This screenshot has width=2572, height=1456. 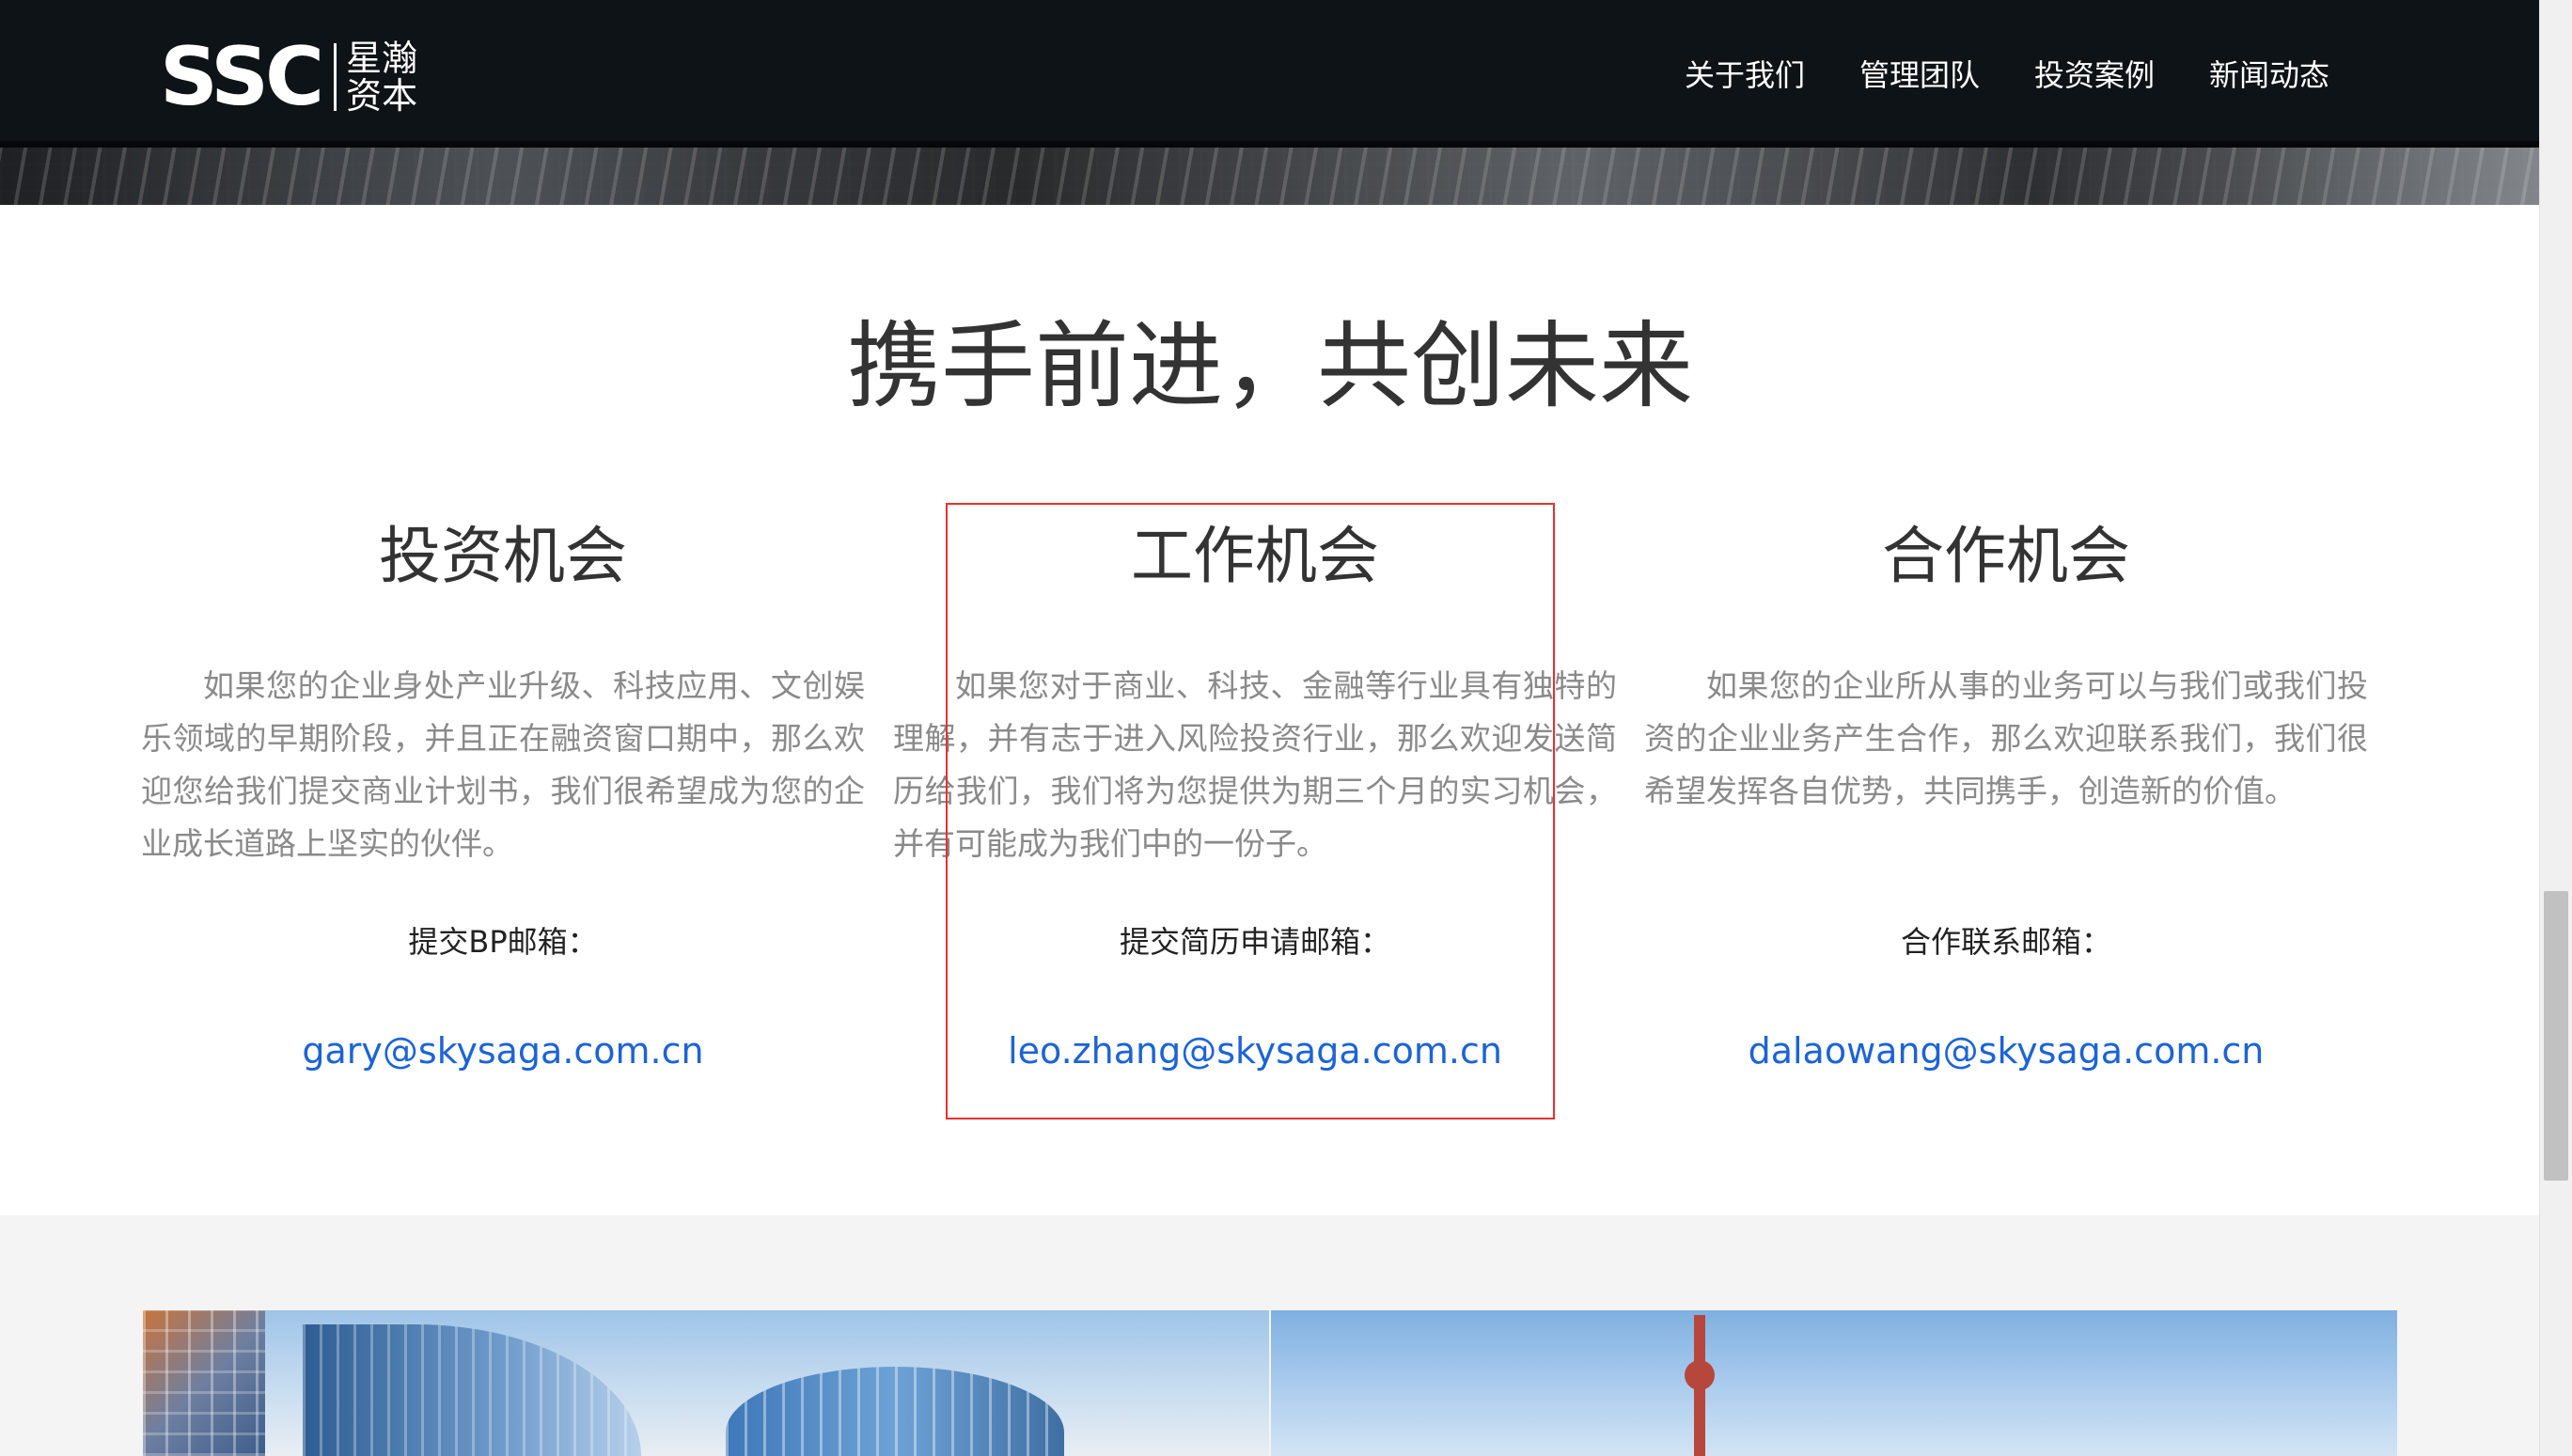 I want to click on hero-cityscape-image, so click(x=1270, y=173).